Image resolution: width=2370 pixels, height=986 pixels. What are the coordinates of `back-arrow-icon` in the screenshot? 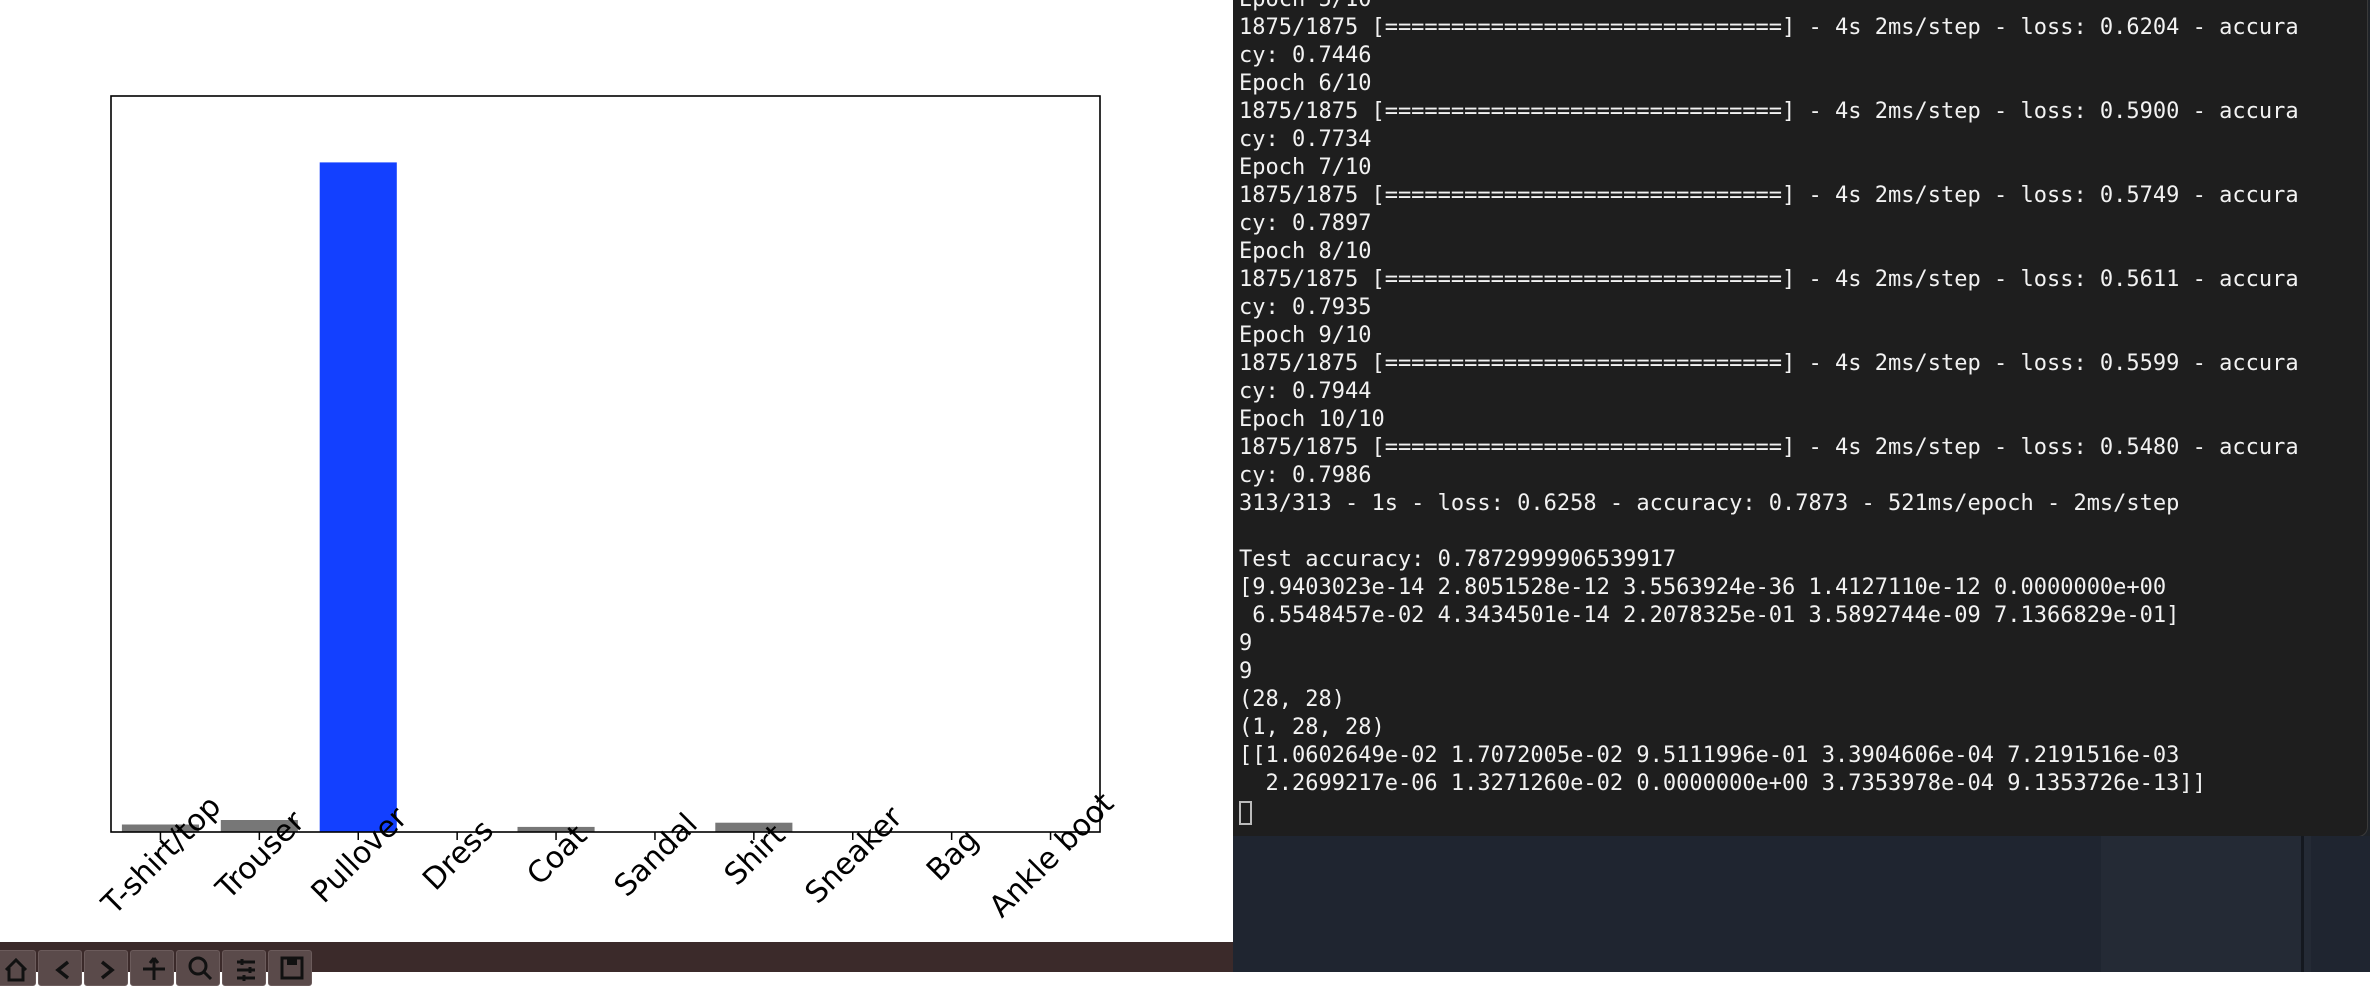 It's located at (62, 968).